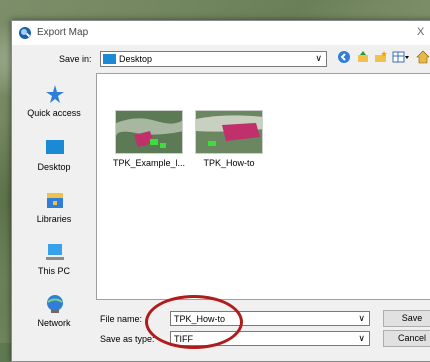 This screenshot has width=430, height=362. Describe the element at coordinates (229, 163) in the screenshot. I see `file-name: TPK_How-to` at that location.